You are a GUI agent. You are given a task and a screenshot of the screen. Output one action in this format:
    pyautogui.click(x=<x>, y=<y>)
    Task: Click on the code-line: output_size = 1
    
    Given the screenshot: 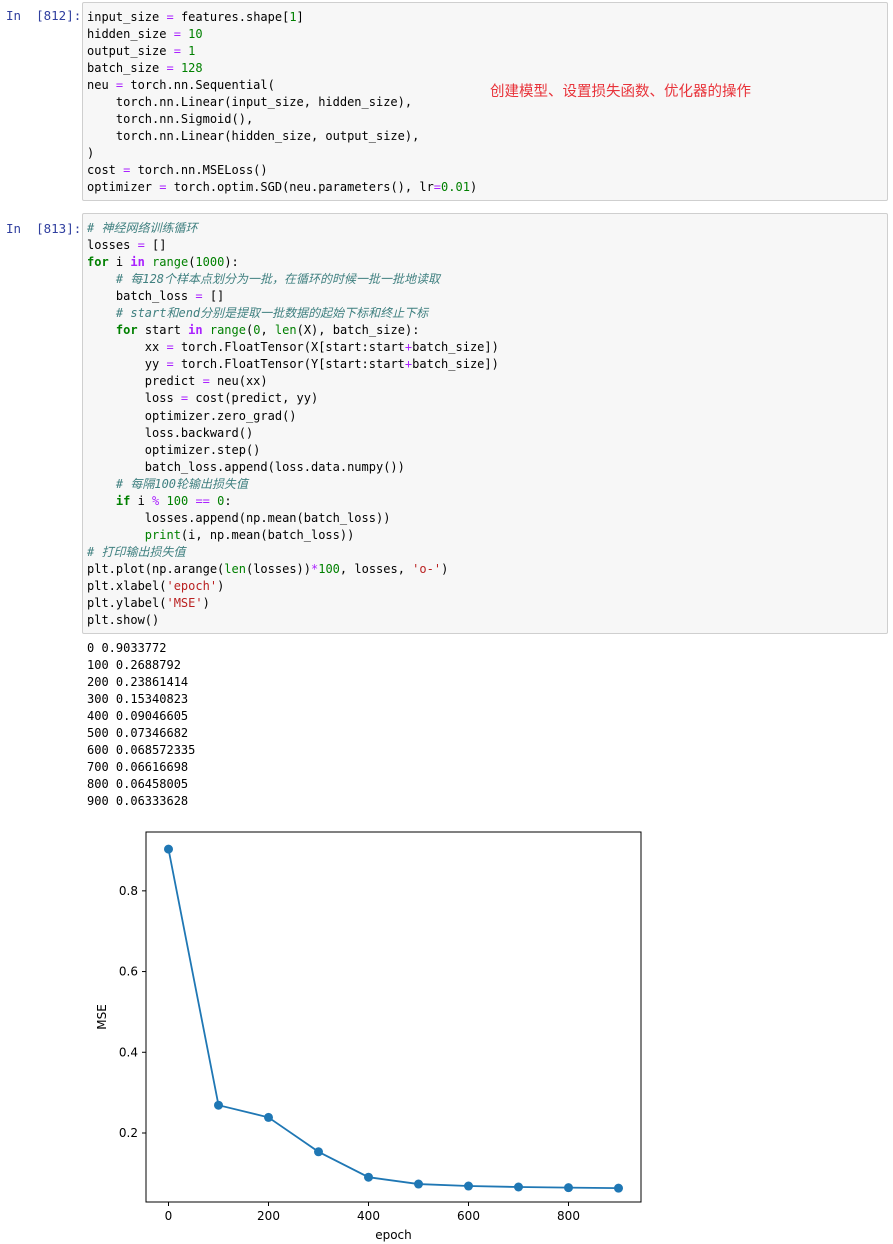 What is the action you would take?
    pyautogui.click(x=141, y=51)
    